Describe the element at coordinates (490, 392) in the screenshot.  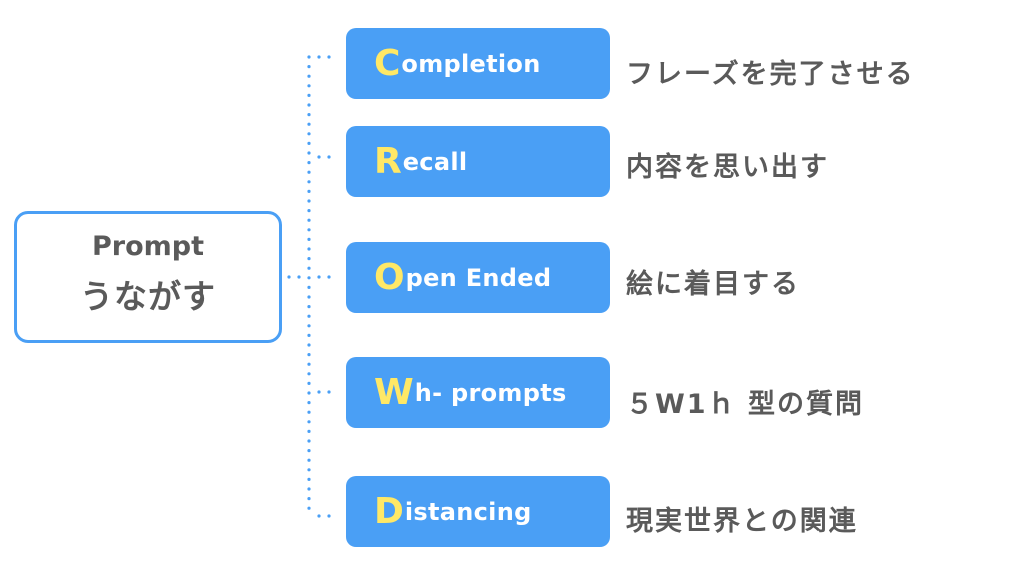
I see `node-label-rest: h- prompts` at that location.